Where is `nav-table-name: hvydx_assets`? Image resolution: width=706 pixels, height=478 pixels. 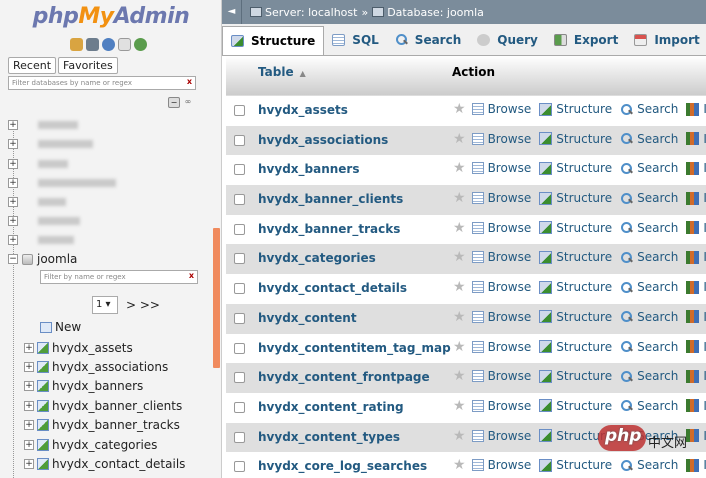
nav-table-name: hvydx_assets is located at coordinates (92, 348).